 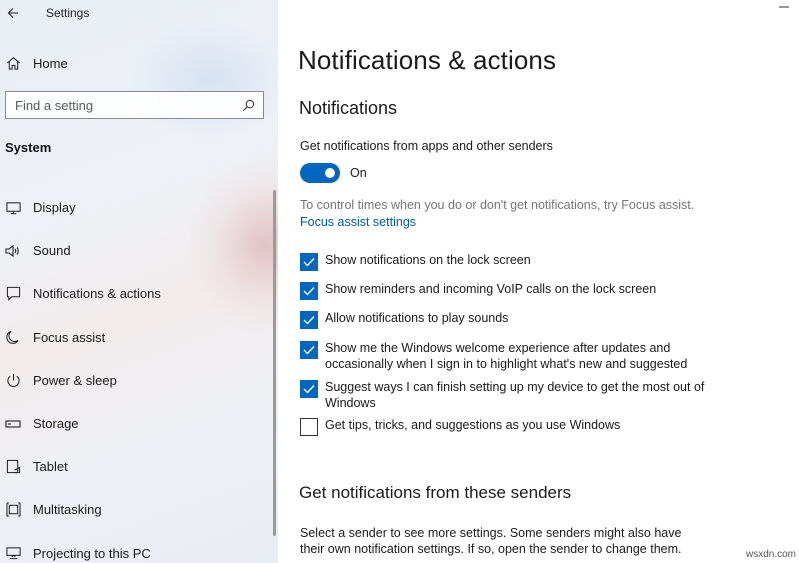 What do you see at coordinates (510, 319) in the screenshot?
I see `option-play-sounds: Allow notifications to play sounds` at bounding box center [510, 319].